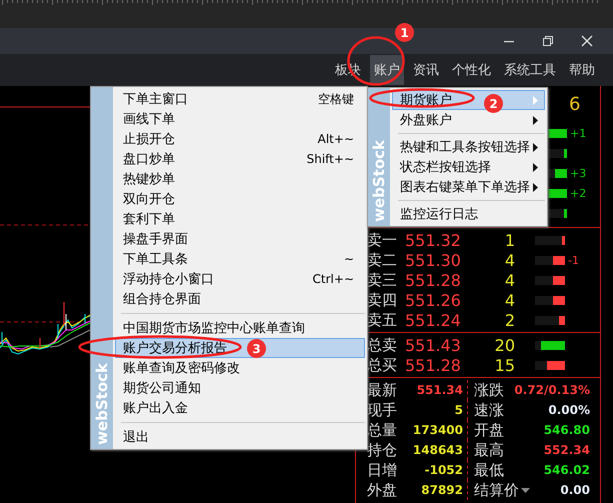  What do you see at coordinates (433, 345) in the screenshot?
I see `price-text: 551.43` at bounding box center [433, 345].